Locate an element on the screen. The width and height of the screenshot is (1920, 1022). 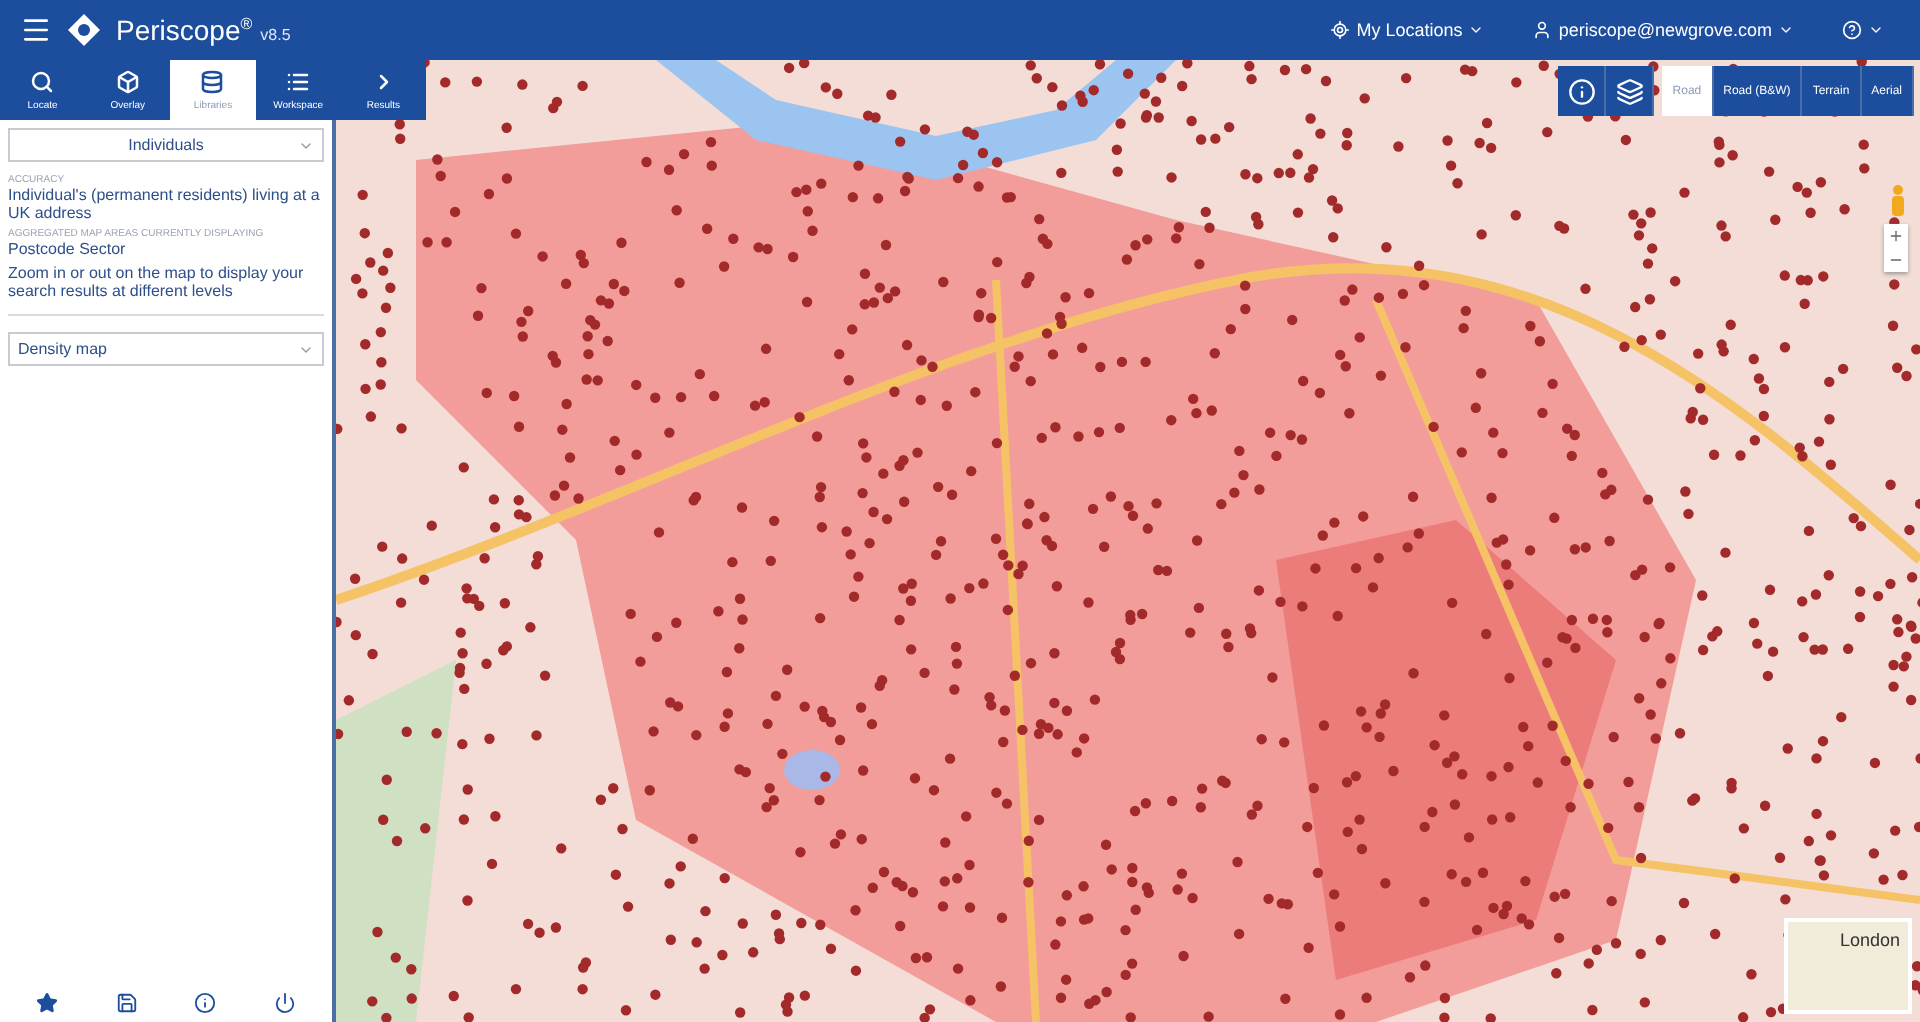
help-icon is located at coordinates (1852, 30).